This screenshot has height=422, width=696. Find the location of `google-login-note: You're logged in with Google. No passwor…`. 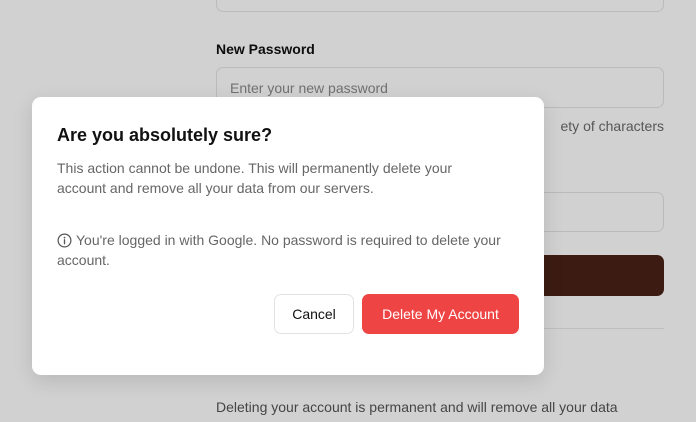

google-login-note: You're logged in with Google. No passwor… is located at coordinates (292, 250).